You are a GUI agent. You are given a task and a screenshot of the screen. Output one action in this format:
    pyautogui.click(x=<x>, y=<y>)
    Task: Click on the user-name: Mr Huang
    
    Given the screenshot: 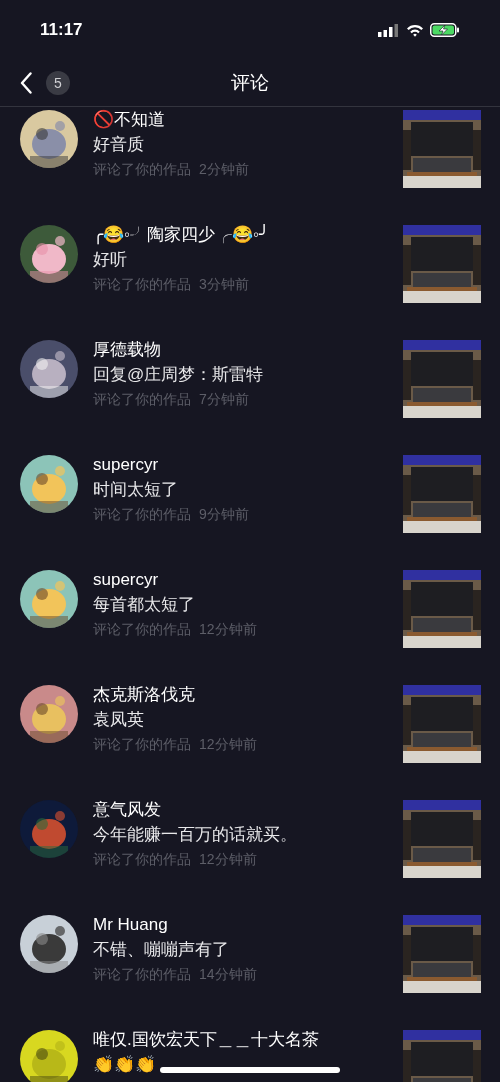 What is the action you would take?
    pyautogui.click(x=130, y=925)
    